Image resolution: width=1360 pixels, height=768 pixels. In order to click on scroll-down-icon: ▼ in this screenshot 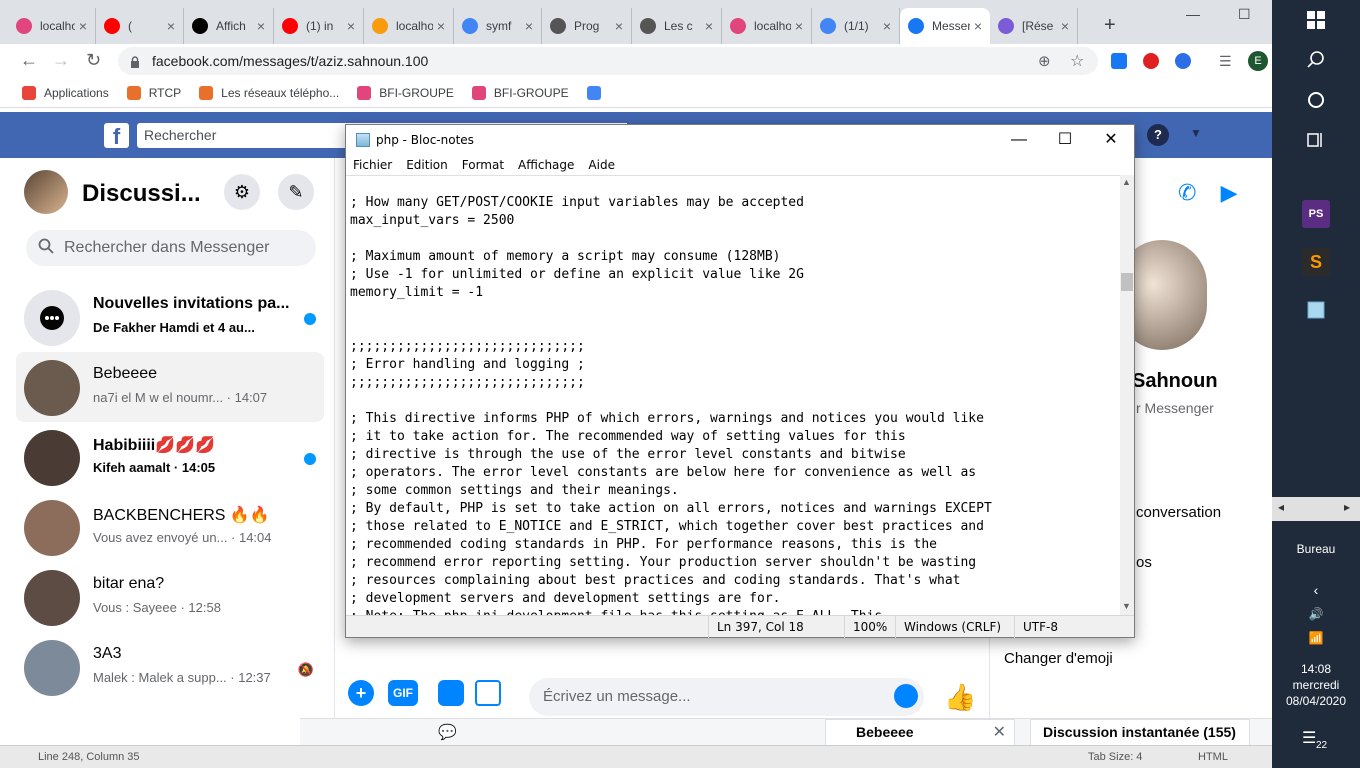, I will do `click(1126, 606)`.